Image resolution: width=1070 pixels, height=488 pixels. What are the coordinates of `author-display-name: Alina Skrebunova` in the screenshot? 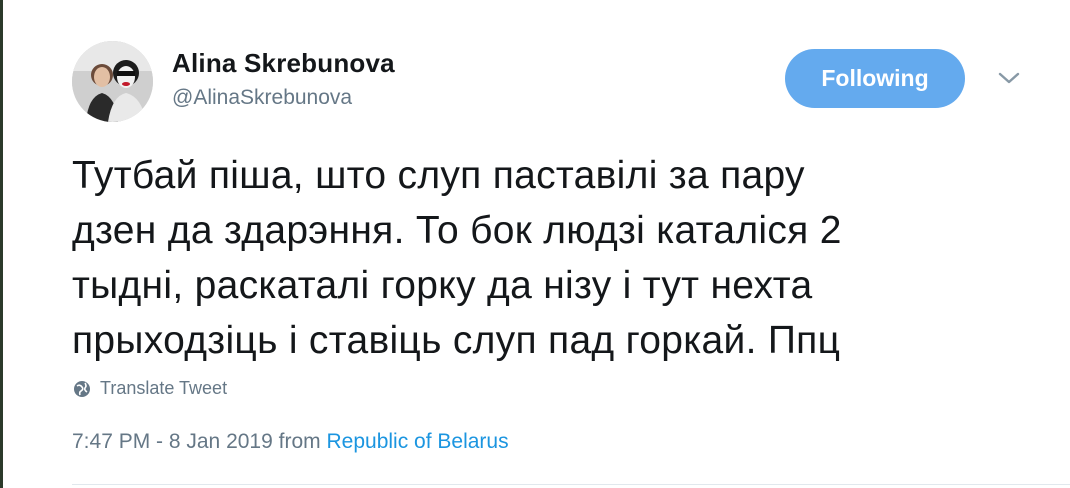 It's located at (283, 63).